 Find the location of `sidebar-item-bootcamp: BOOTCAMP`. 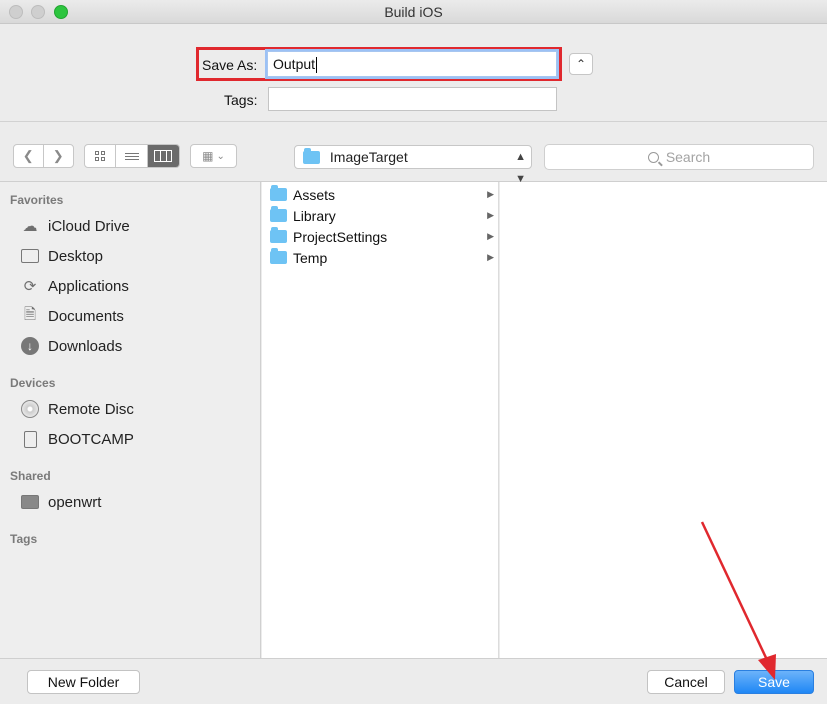

sidebar-item-bootcamp: BOOTCAMP is located at coordinates (77, 439).